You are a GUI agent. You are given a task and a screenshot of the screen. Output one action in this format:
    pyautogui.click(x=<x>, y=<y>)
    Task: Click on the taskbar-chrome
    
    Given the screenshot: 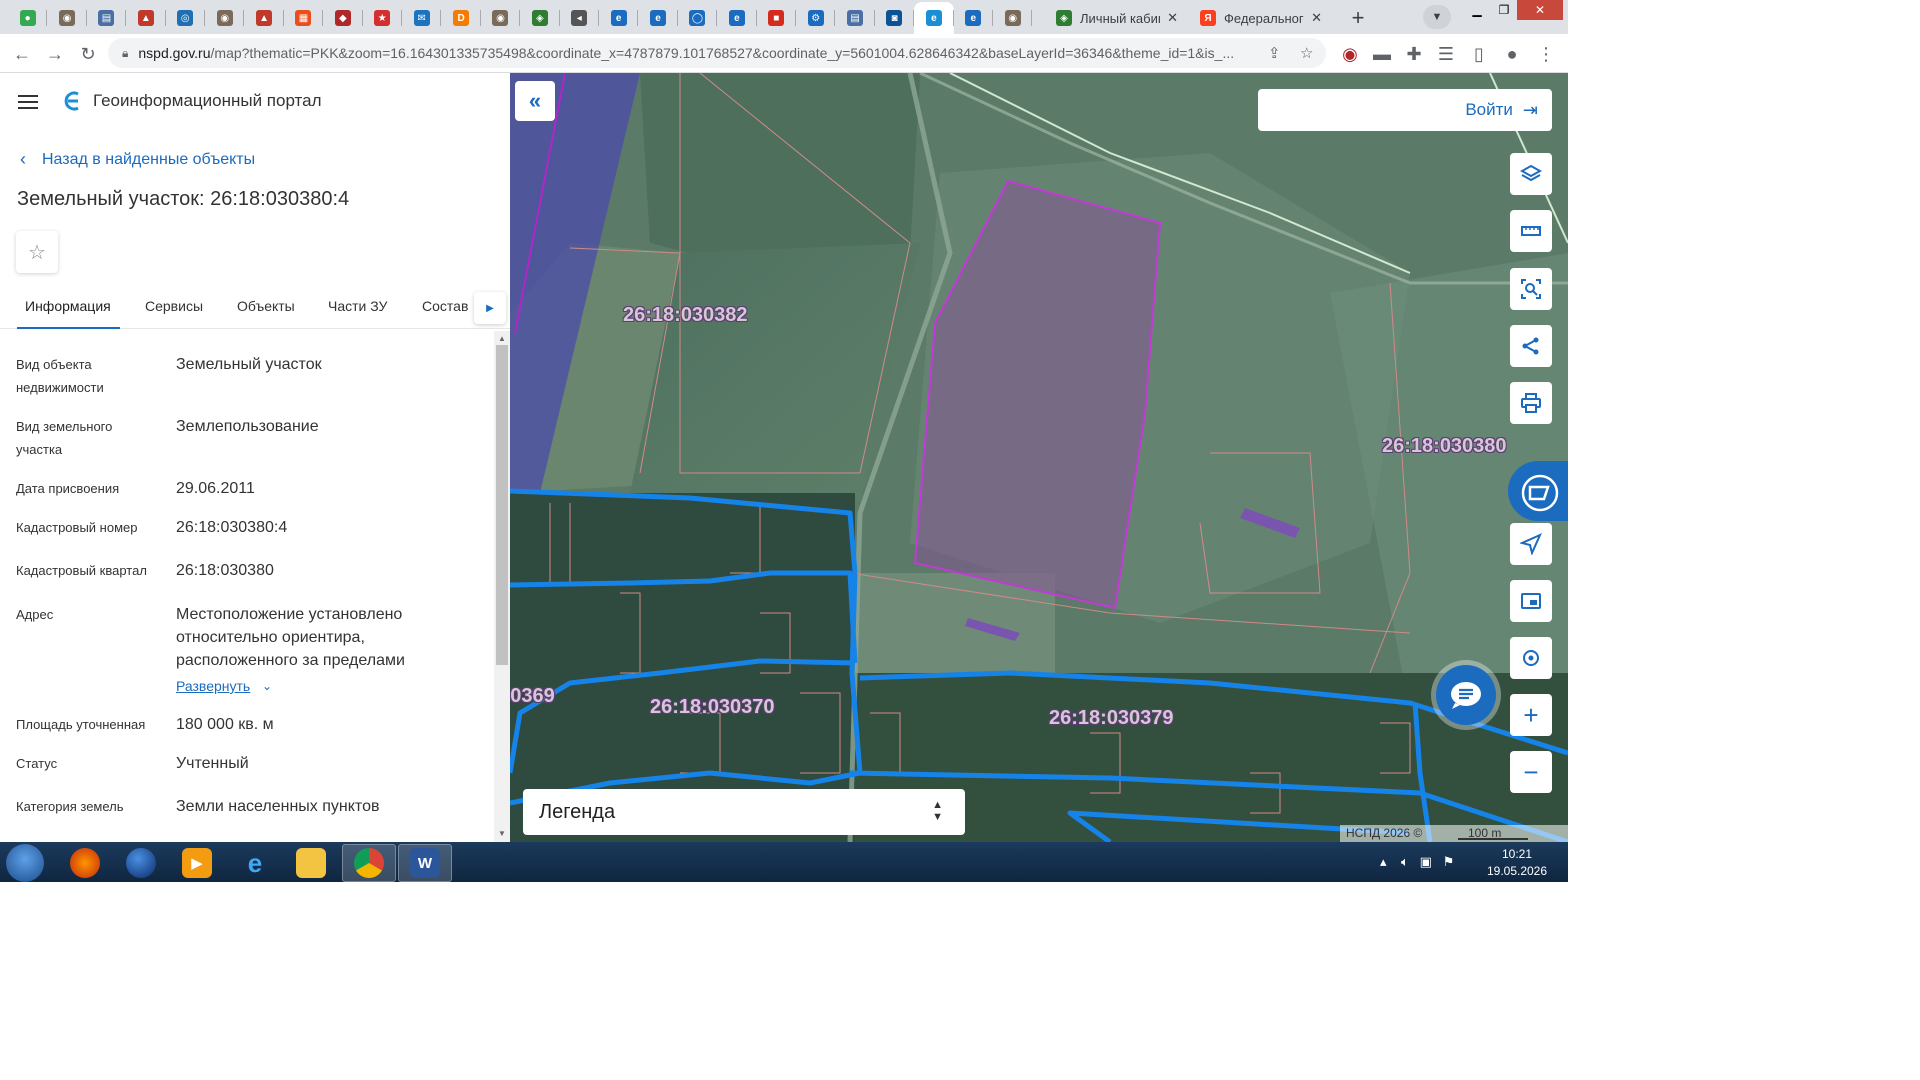 What is the action you would take?
    pyautogui.click(x=369, y=863)
    